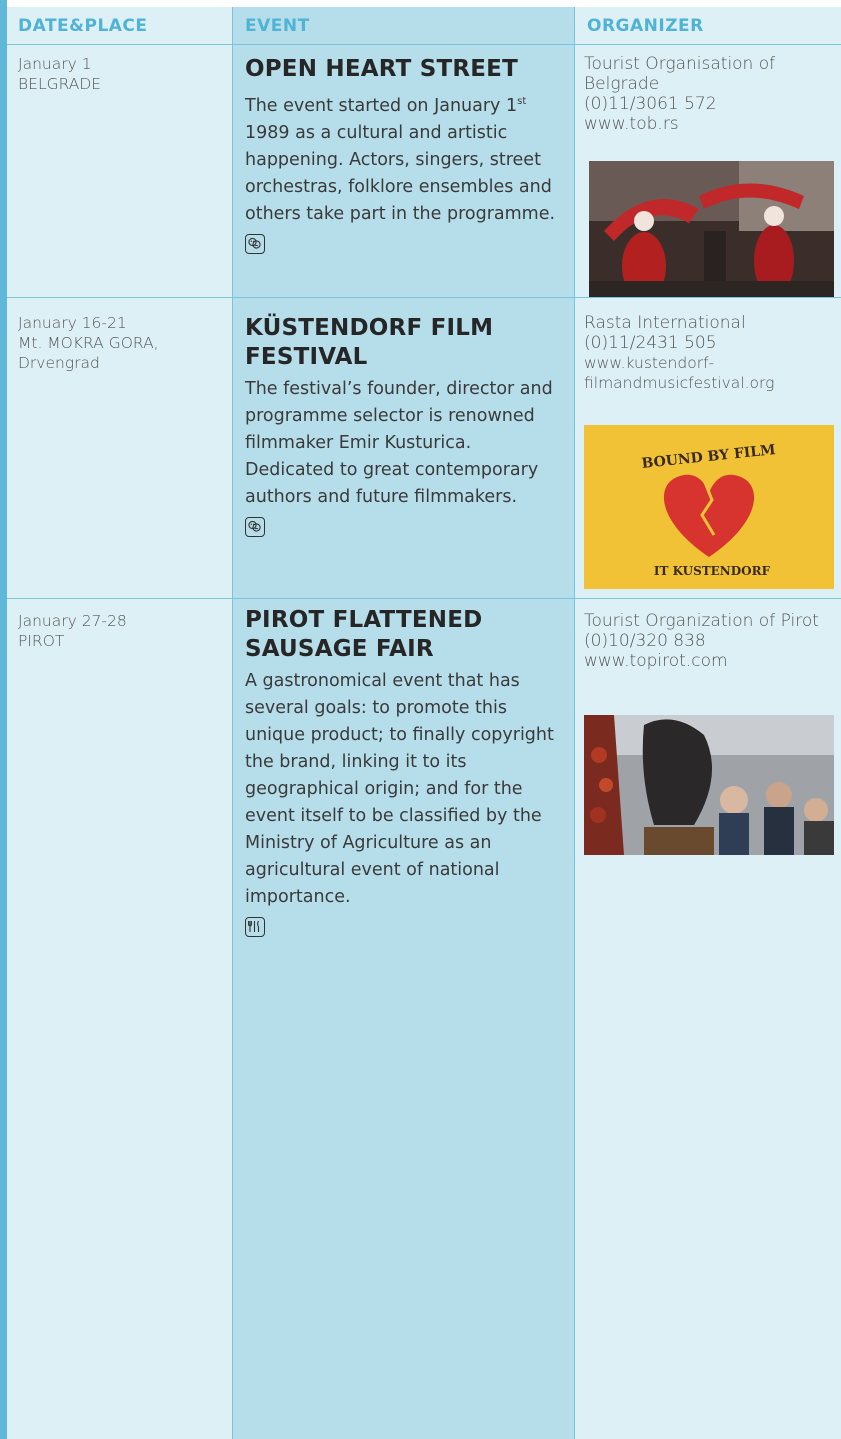 The width and height of the screenshot is (841, 1439). Describe the element at coordinates (645, 641) in the screenshot. I see `organizer-phone: (0)10/320 838` at that location.